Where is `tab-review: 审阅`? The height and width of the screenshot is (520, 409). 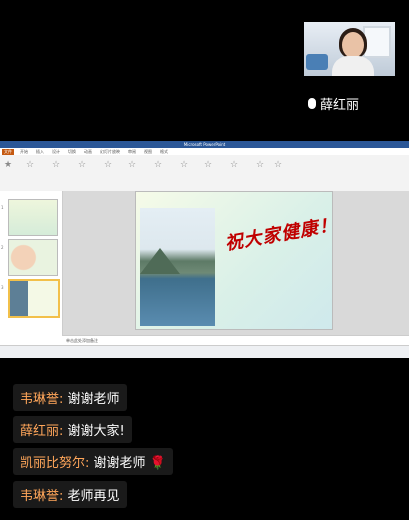
tab-review: 审阅 is located at coordinates (132, 152).